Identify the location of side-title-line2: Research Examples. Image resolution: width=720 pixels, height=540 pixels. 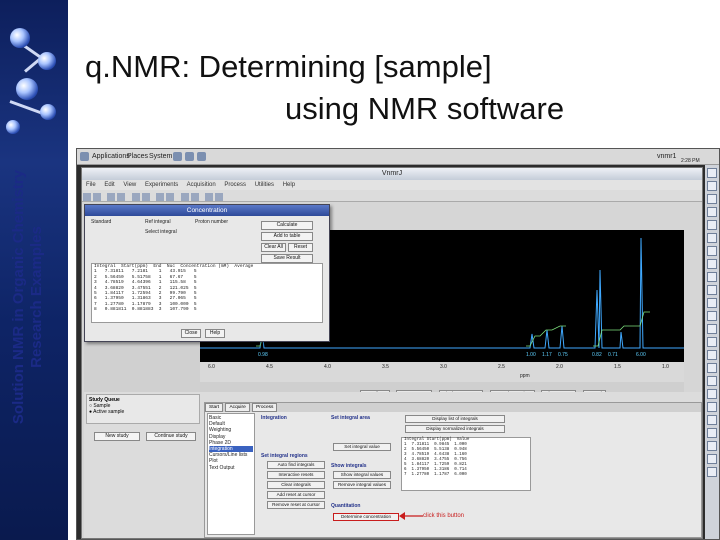
(36, 297).